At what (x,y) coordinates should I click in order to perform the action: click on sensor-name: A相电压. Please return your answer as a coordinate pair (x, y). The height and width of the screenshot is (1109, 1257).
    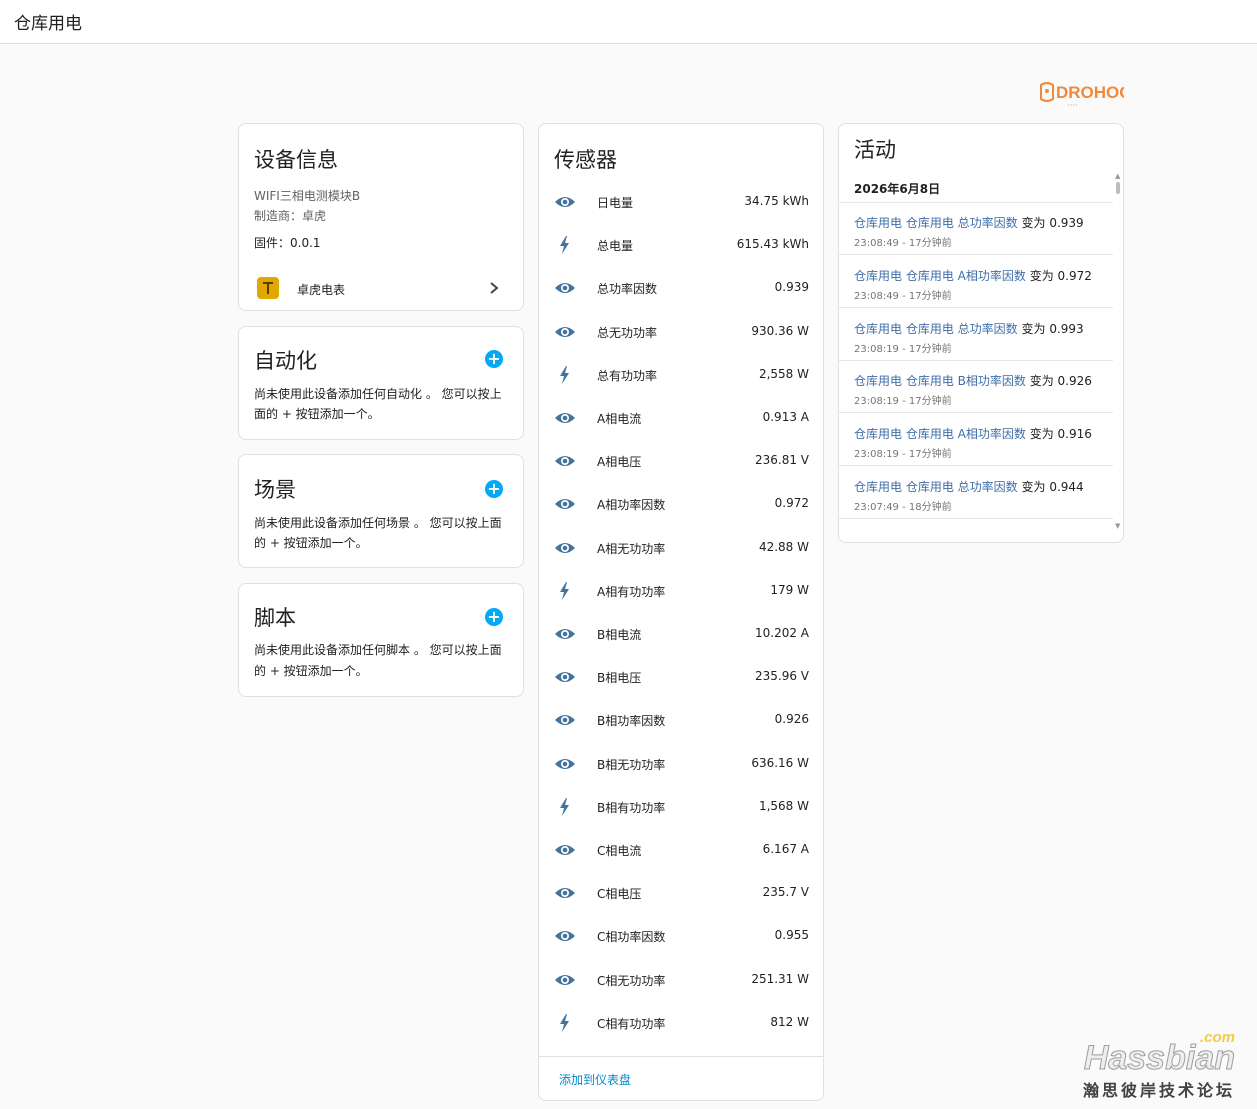
    Looking at the image, I should click on (619, 462).